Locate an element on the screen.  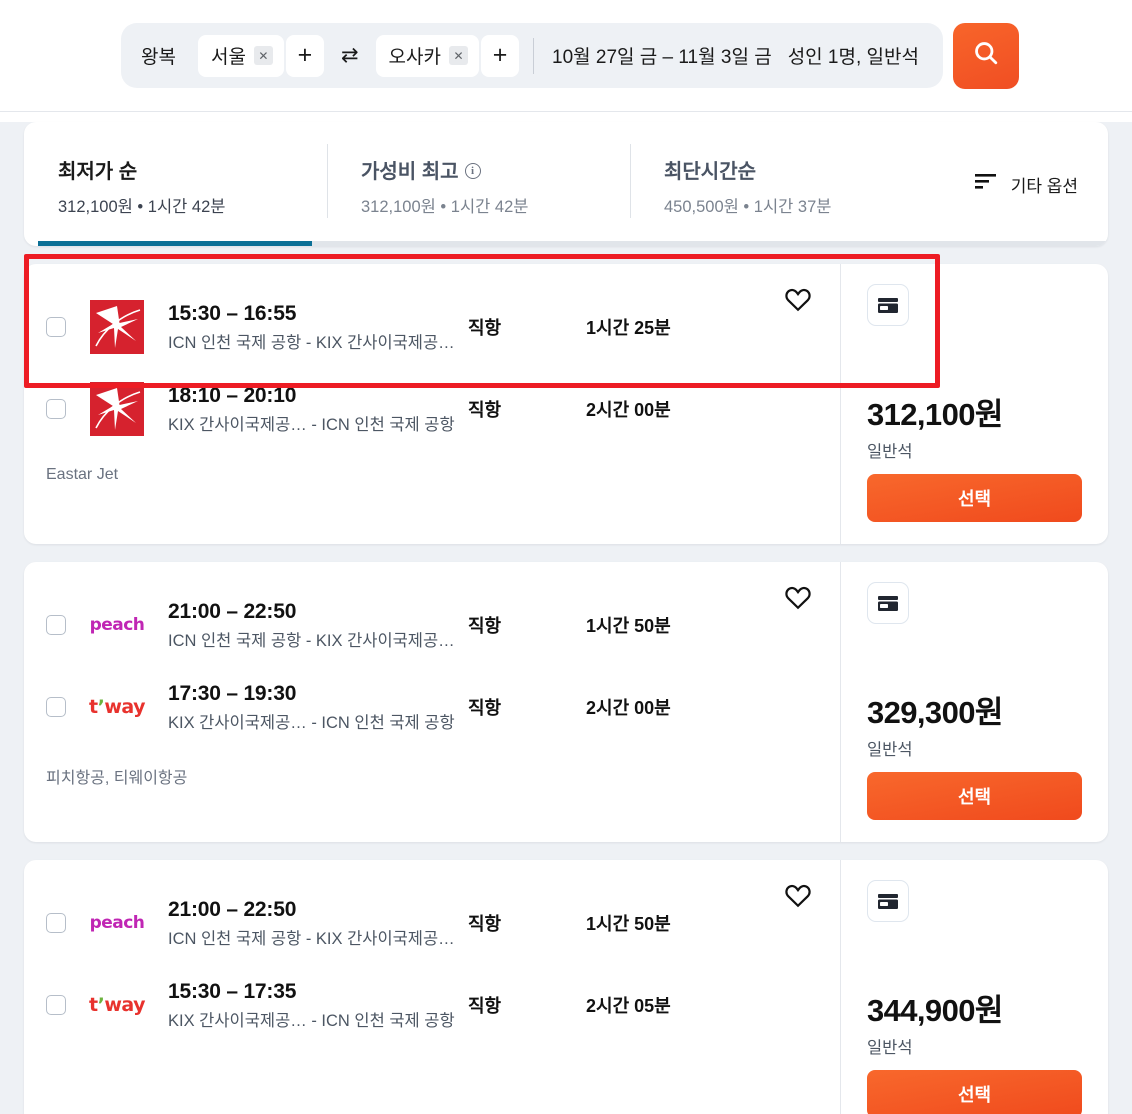
carrier-names: 피치항공, 티웨이항공 is located at coordinates (117, 778).